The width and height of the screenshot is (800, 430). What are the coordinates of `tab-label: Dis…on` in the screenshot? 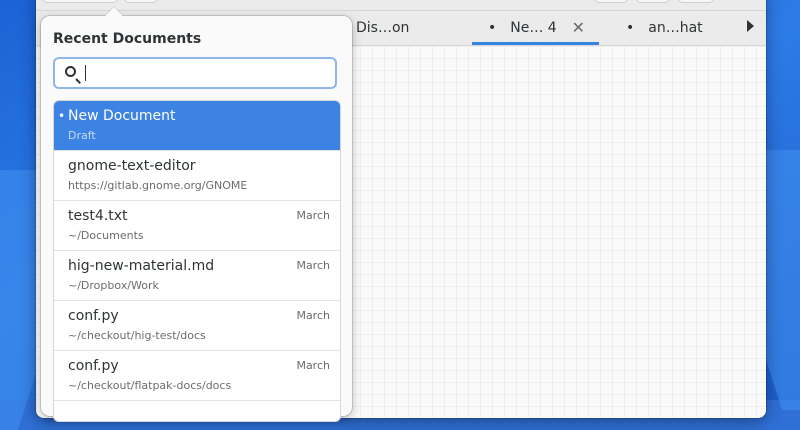 It's located at (383, 28).